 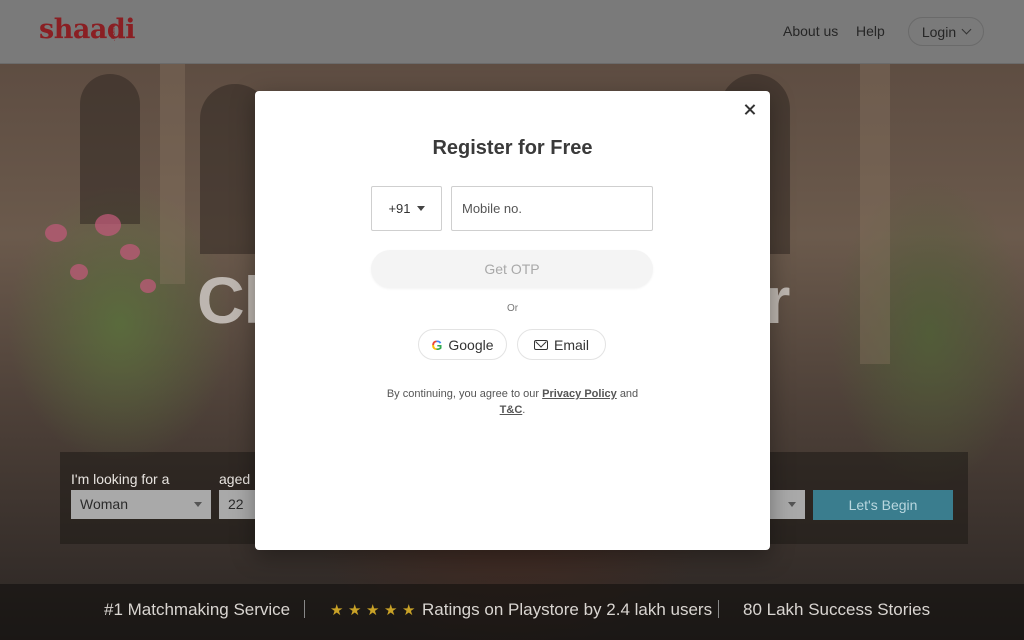 What do you see at coordinates (87, 29) in the screenshot?
I see `shaadi-logo: shaadi` at bounding box center [87, 29].